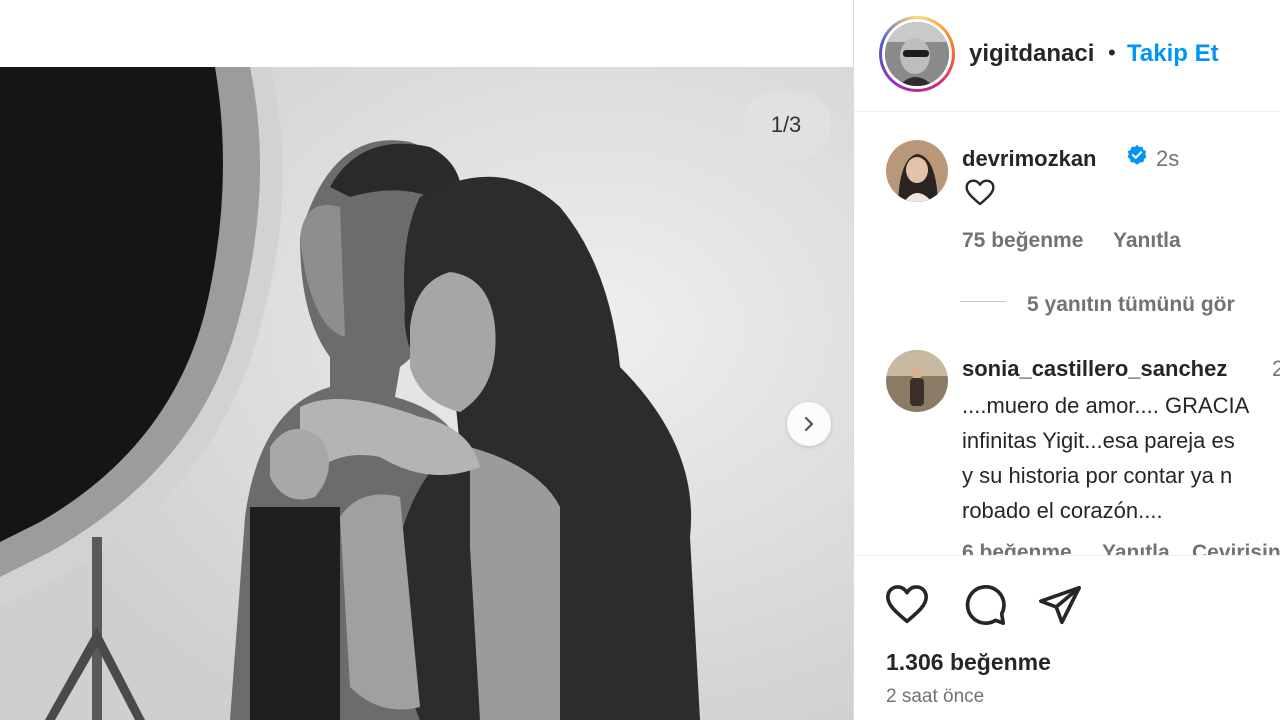  I want to click on view-replies-button: 5 yanıtın tümünü gör, so click(1131, 305).